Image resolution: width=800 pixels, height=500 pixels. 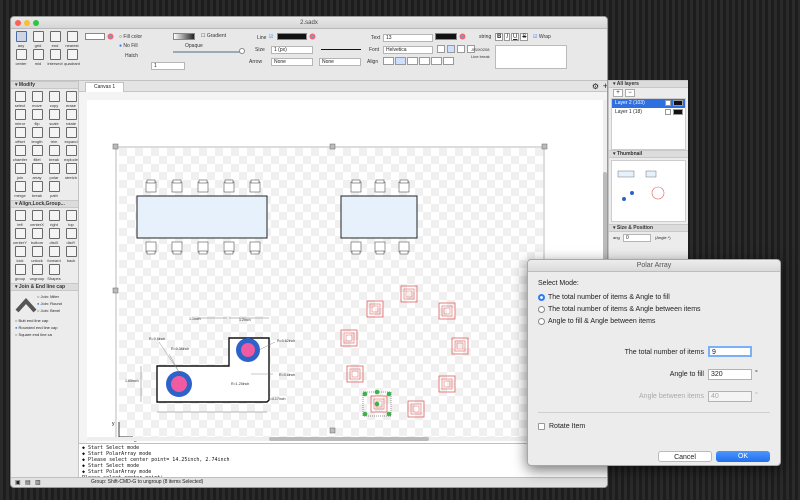 I want to click on minimize-window-button, so click(x=27, y=23).